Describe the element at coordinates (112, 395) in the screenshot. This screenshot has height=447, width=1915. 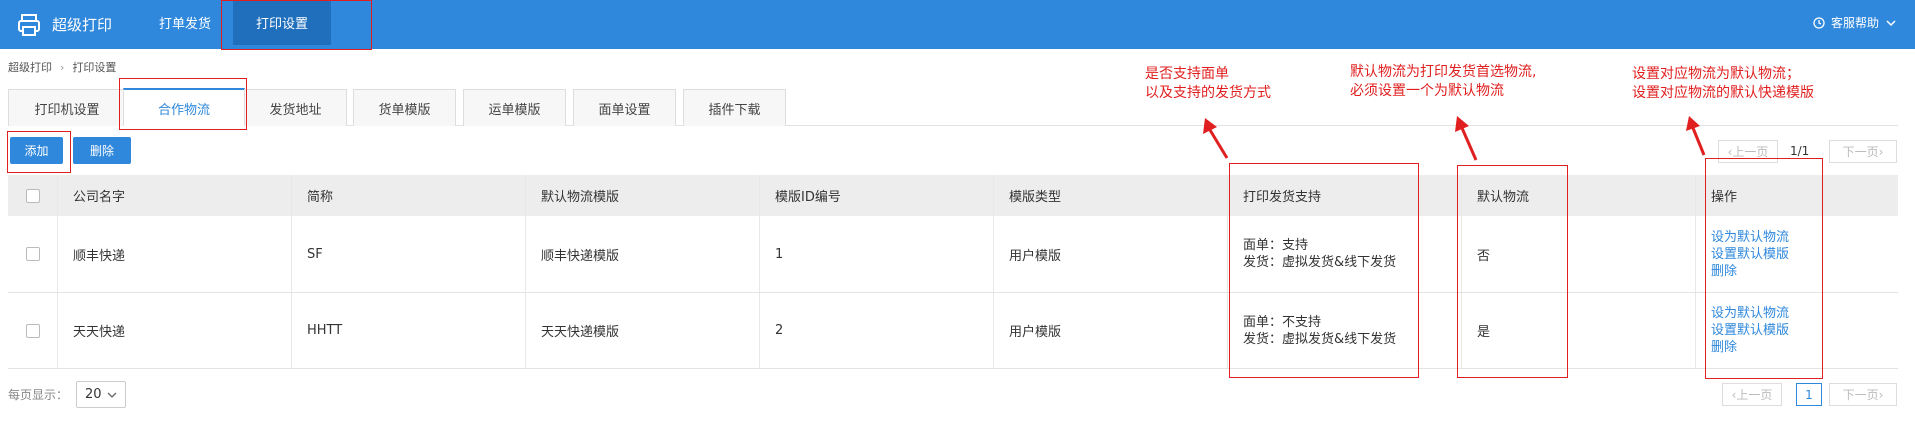
I see `chevron-down-icon` at that location.